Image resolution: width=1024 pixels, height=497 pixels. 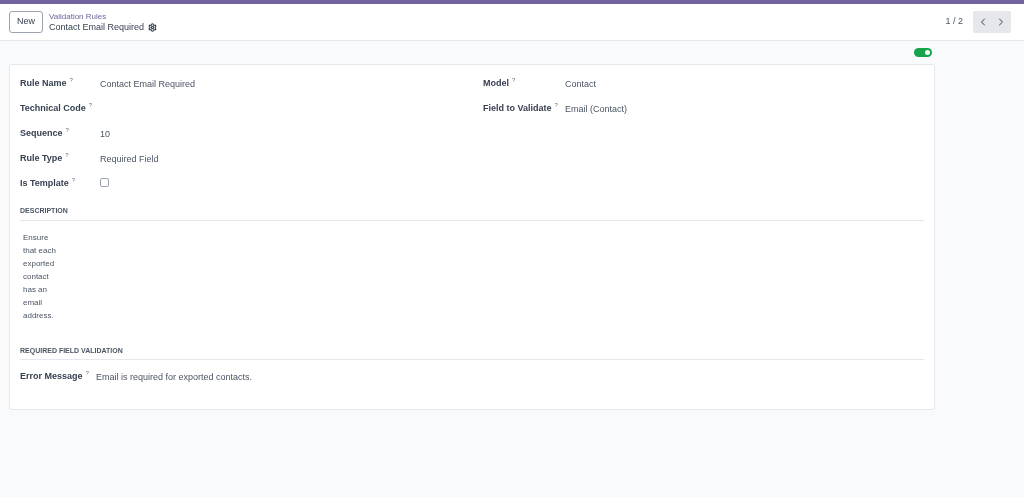 I want to click on field-label: Model, so click(x=496, y=83).